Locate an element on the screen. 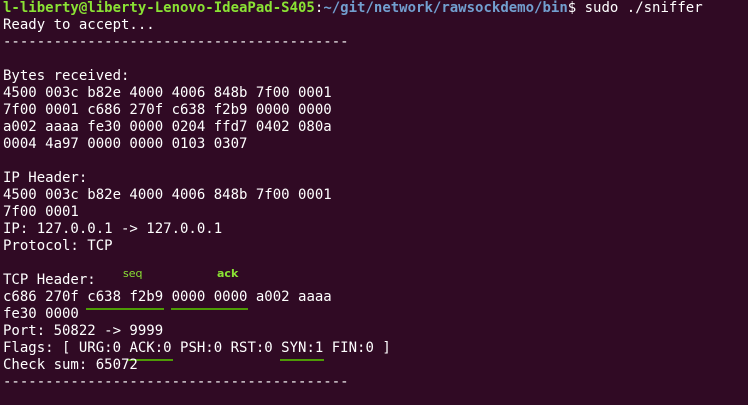 The image size is (748, 405). tcp-header-heading: TCP Header: is located at coordinates (49, 280).